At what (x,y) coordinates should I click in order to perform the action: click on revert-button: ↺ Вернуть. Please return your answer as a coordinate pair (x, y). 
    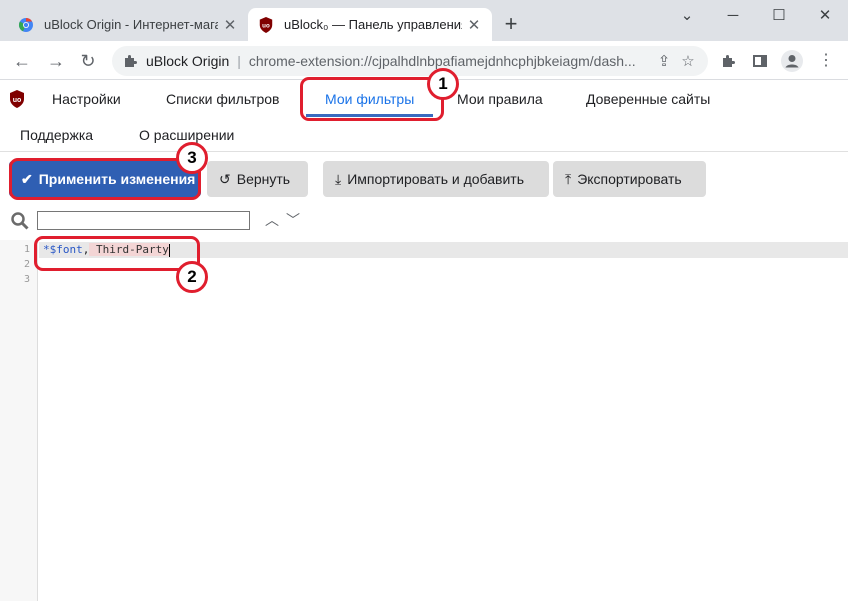
    Looking at the image, I should click on (257, 179).